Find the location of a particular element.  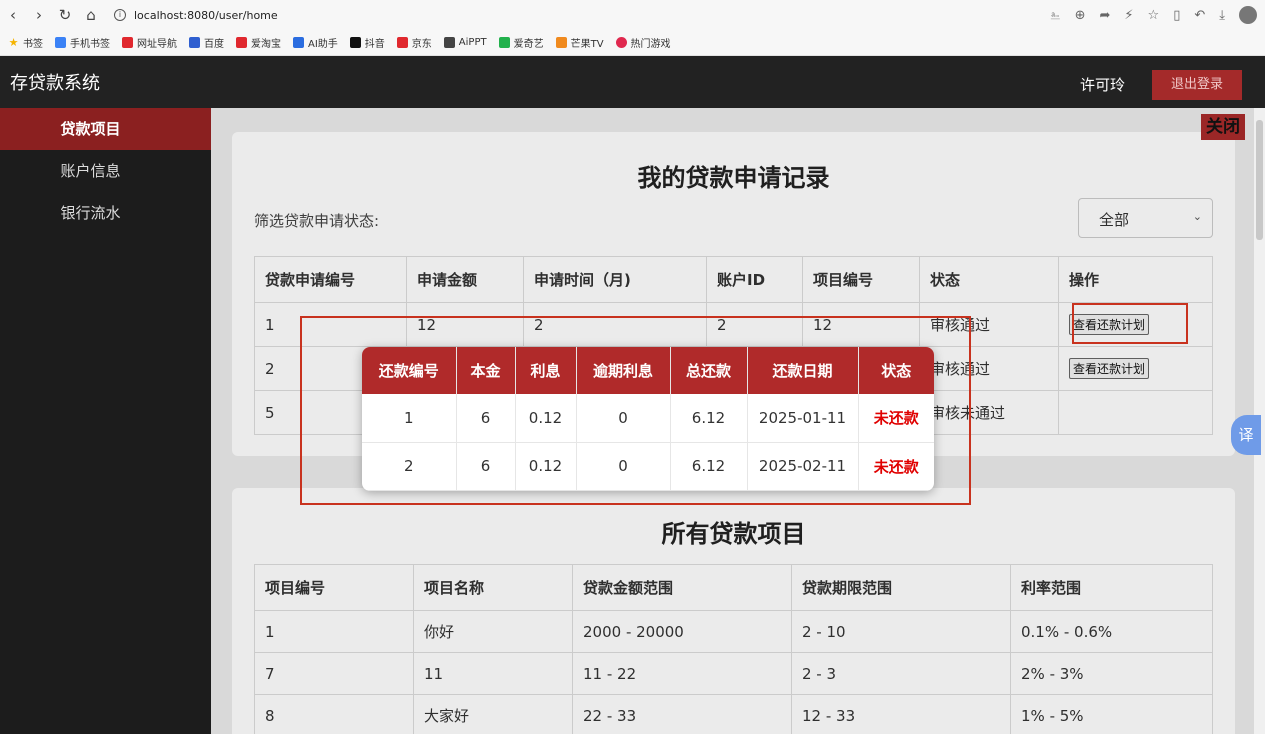

bookmark-item: 芒果TV is located at coordinates (579, 42).